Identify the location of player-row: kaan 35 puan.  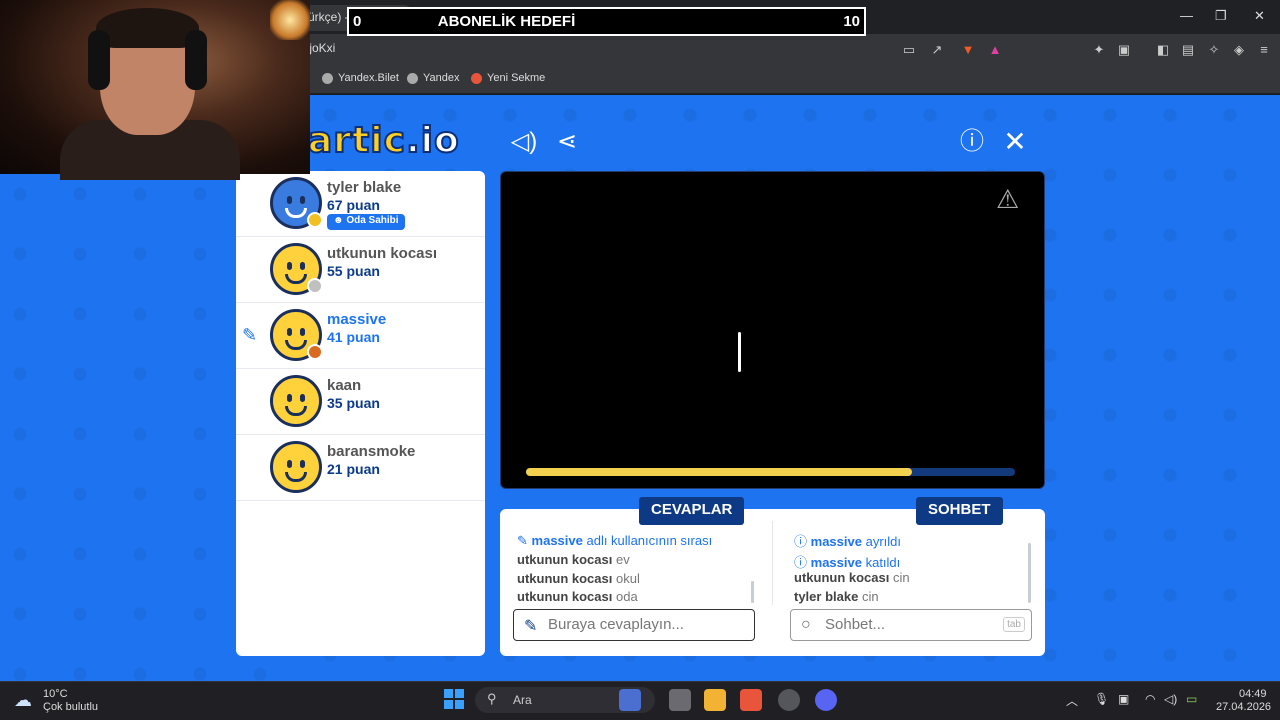
(360, 402).